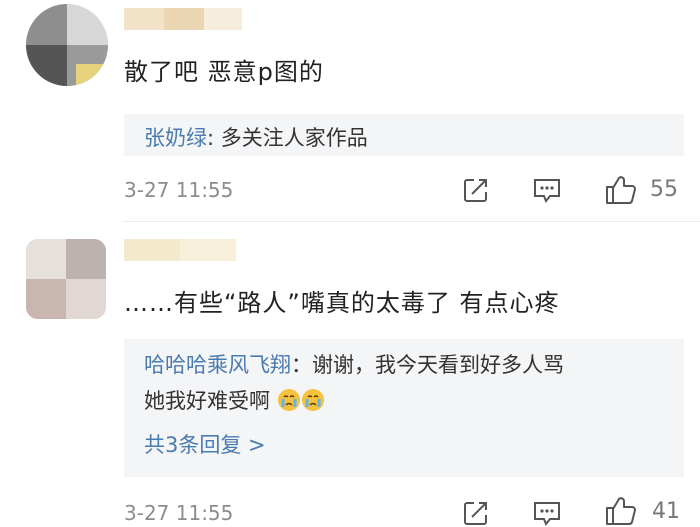 The width and height of the screenshot is (700, 527). I want to click on like-count: 55, so click(664, 189).